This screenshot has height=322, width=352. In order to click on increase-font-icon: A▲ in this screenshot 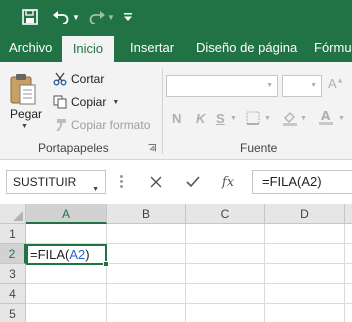, I will do `click(336, 83)`.